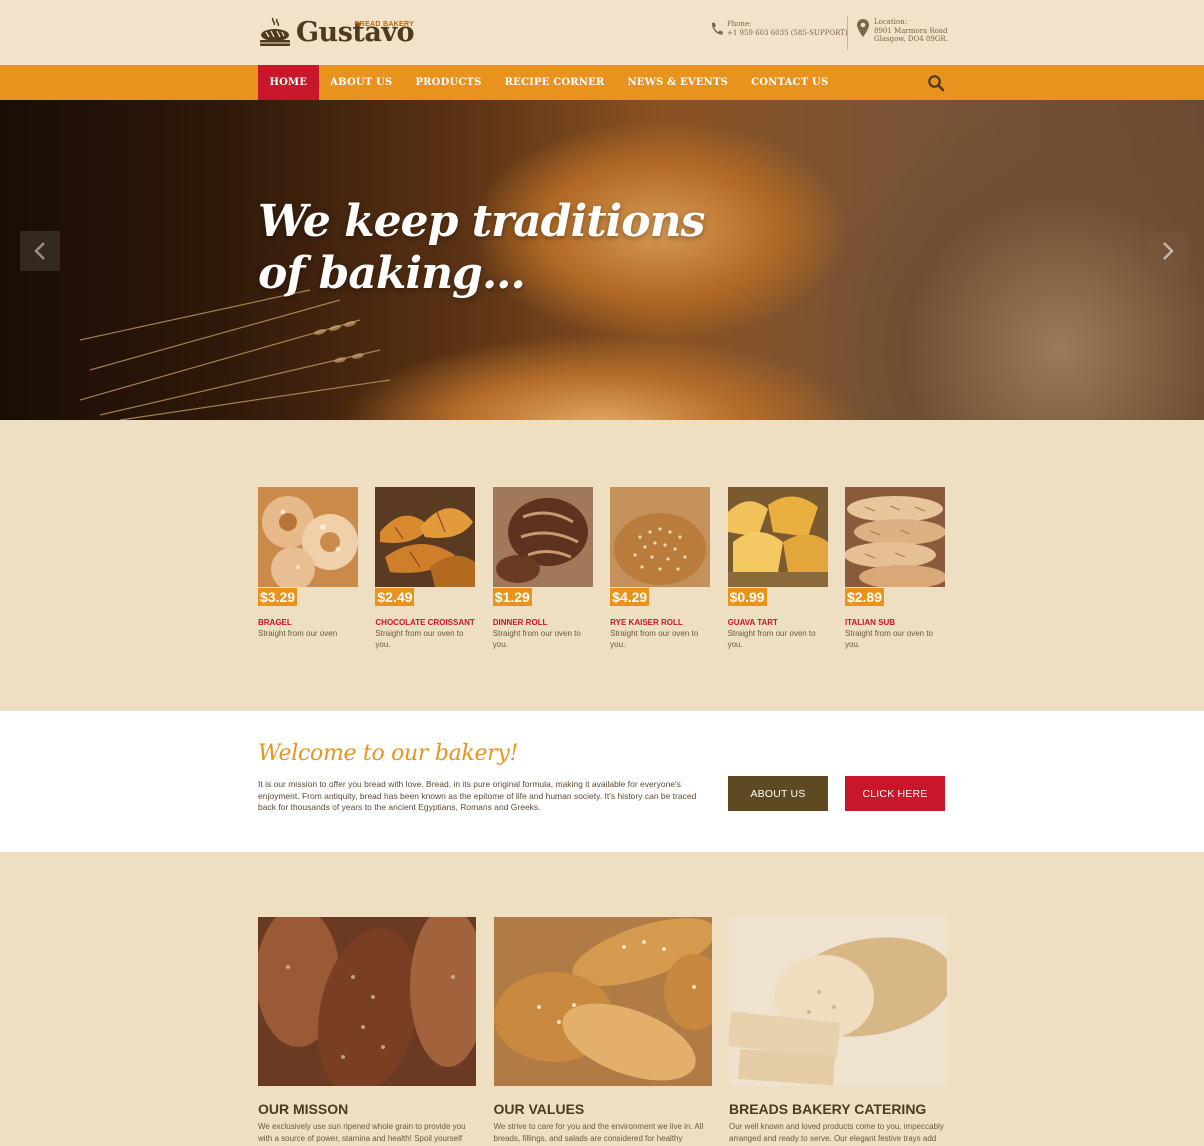  I want to click on product-name: ITALIAN SUB, so click(895, 622).